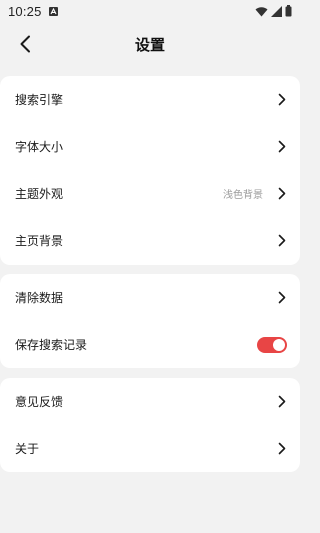 Image resolution: width=320 pixels, height=533 pixels. Describe the element at coordinates (39, 147) in the screenshot. I see `setting-label: 字体大小` at that location.